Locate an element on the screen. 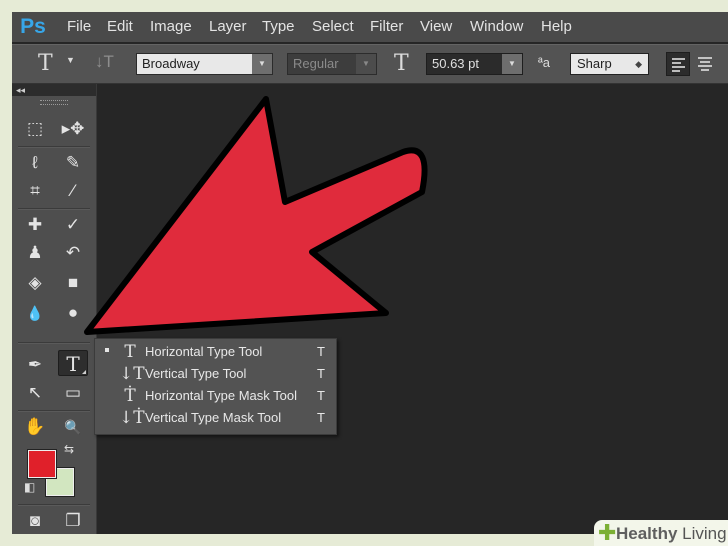  watermark-text: Healthy Living is located at coordinates (671, 533).